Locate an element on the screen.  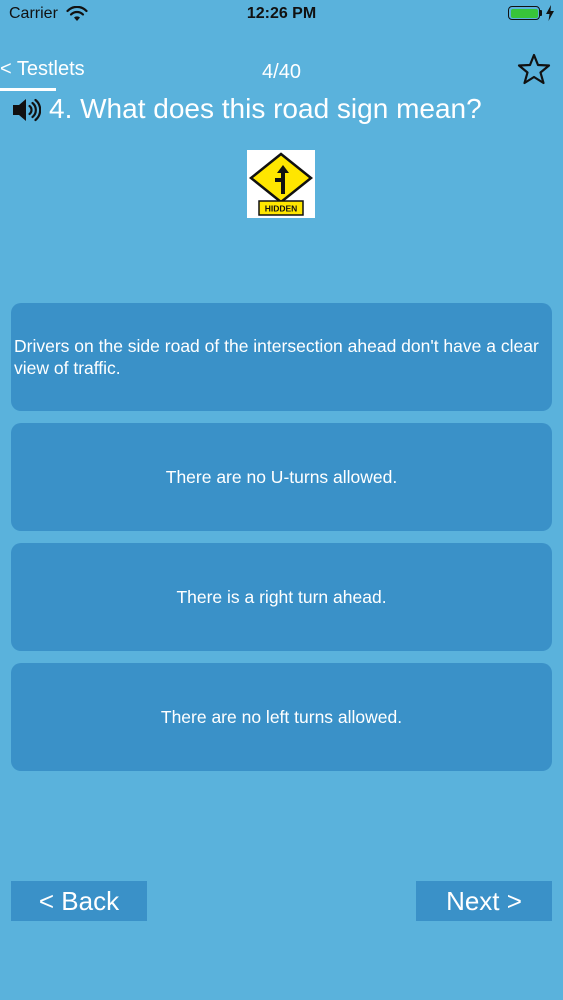
status-bar: Carrier 12:26 PM is located at coordinates (281, 15).